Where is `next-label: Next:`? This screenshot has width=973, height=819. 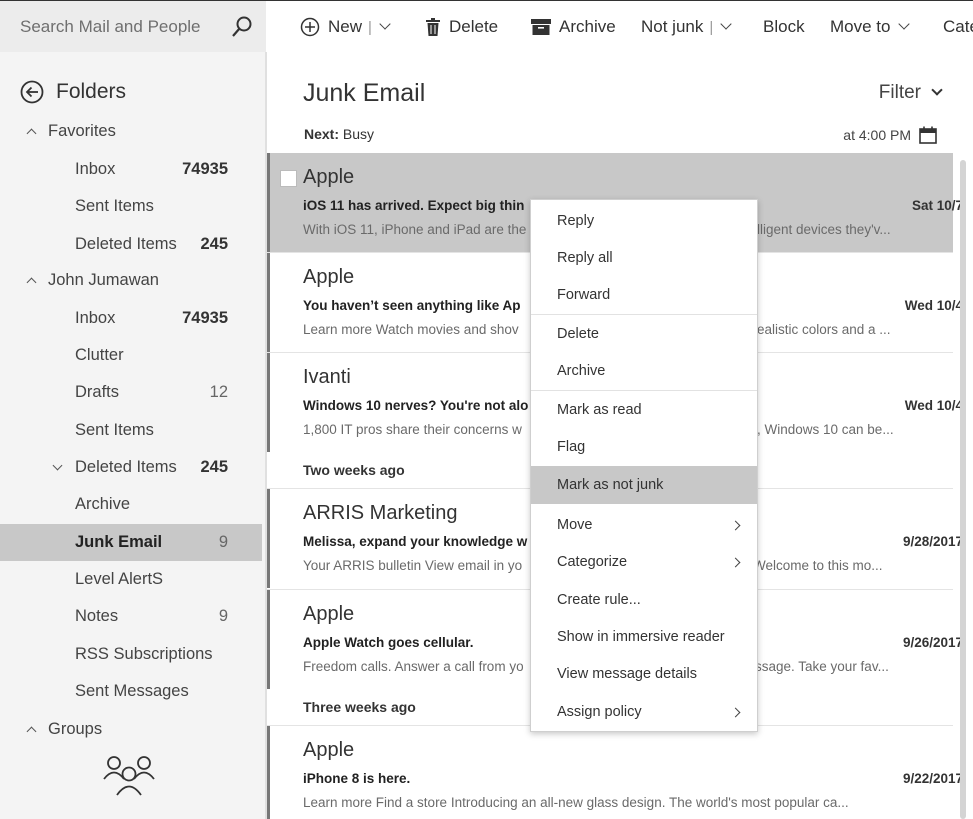 next-label: Next: is located at coordinates (322, 134).